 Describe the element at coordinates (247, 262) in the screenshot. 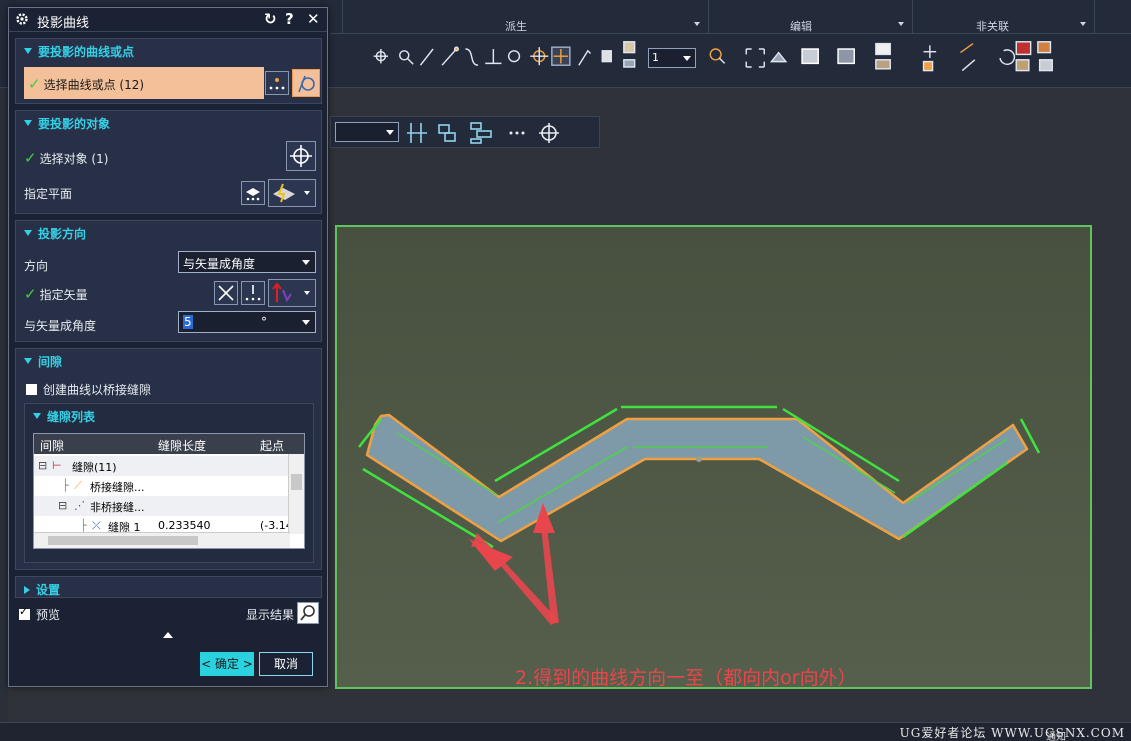

I see `direction-select: 与矢量成角度` at that location.